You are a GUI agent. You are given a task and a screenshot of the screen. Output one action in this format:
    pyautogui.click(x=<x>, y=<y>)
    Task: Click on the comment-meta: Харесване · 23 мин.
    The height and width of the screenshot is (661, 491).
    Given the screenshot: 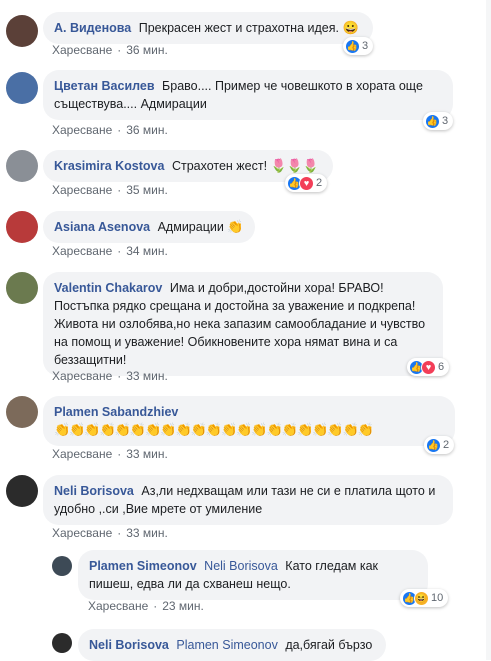 What is the action you would take?
    pyautogui.click(x=146, y=606)
    